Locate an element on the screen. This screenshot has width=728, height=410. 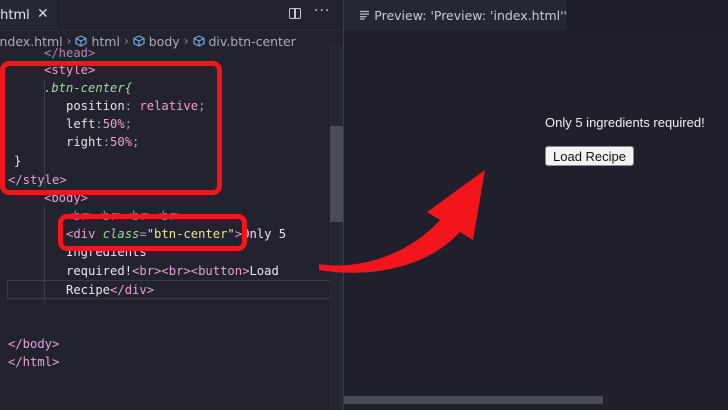
code-line: </head> is located at coordinates (69, 53).